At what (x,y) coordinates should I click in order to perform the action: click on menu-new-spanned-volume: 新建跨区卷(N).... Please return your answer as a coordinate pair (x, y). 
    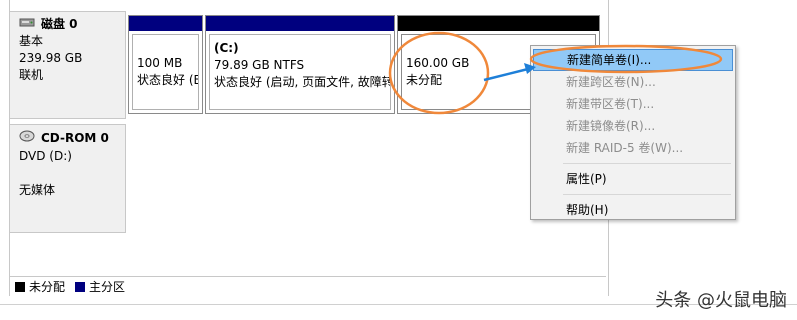
    Looking at the image, I should click on (633, 82).